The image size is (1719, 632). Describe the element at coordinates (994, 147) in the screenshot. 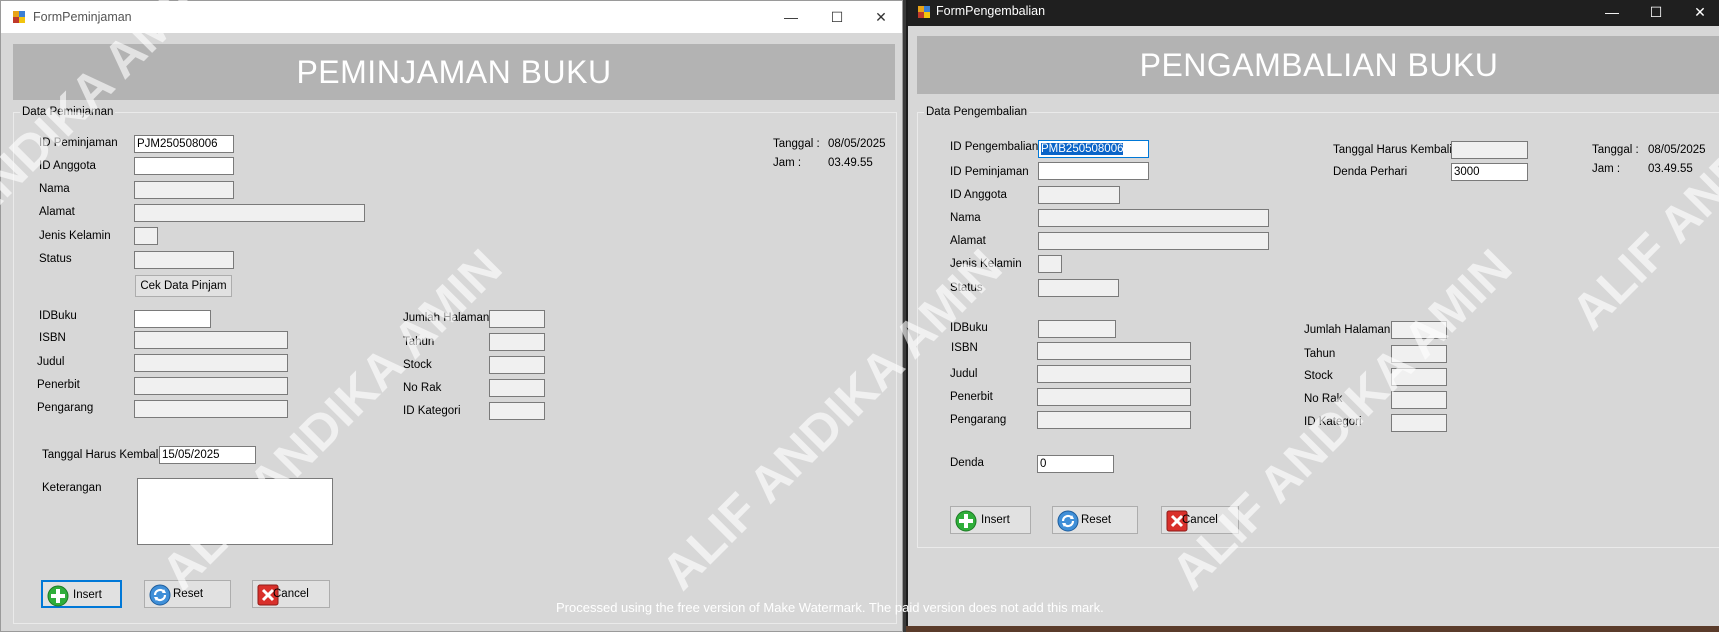

I see `id-pengembalian-label: ID Pengembalian` at that location.